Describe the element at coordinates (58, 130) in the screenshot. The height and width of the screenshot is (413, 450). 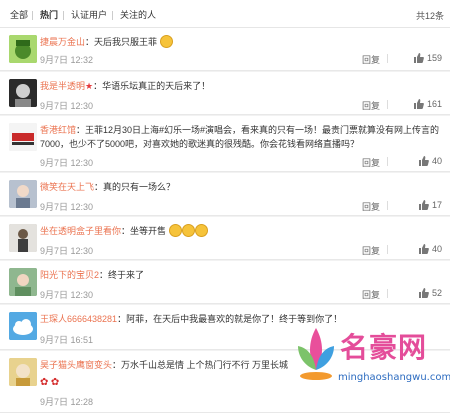
I see `comment-username: 香港红馆` at that location.